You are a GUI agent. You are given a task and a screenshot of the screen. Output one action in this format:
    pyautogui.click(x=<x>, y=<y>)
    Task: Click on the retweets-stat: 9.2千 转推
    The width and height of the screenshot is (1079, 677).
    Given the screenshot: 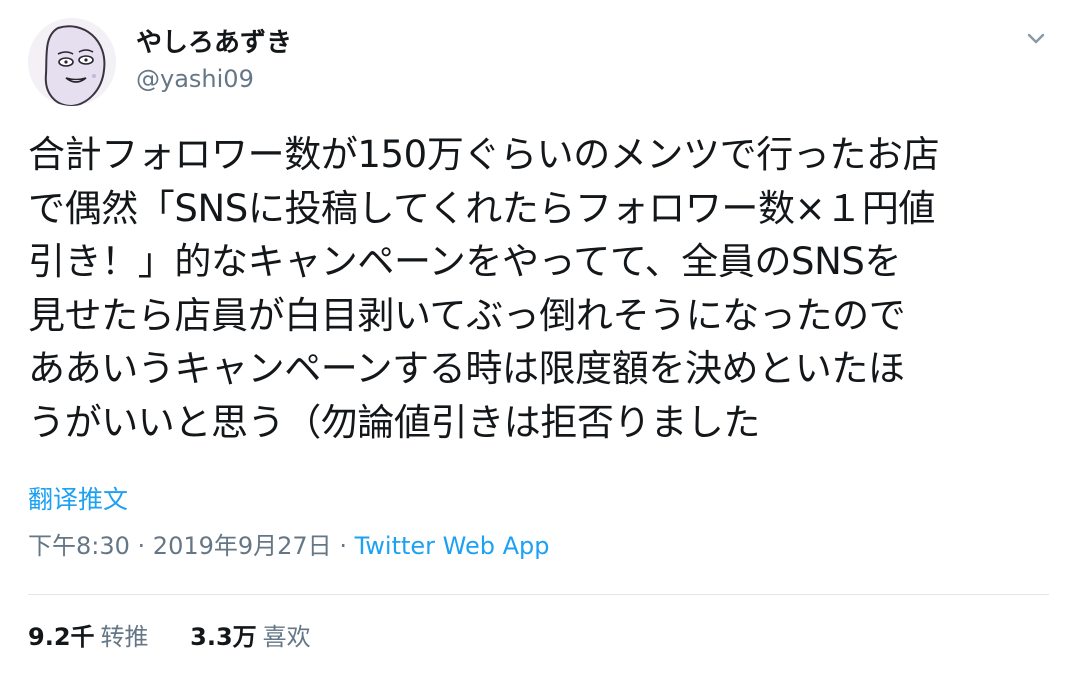 What is the action you would take?
    pyautogui.click(x=88, y=637)
    